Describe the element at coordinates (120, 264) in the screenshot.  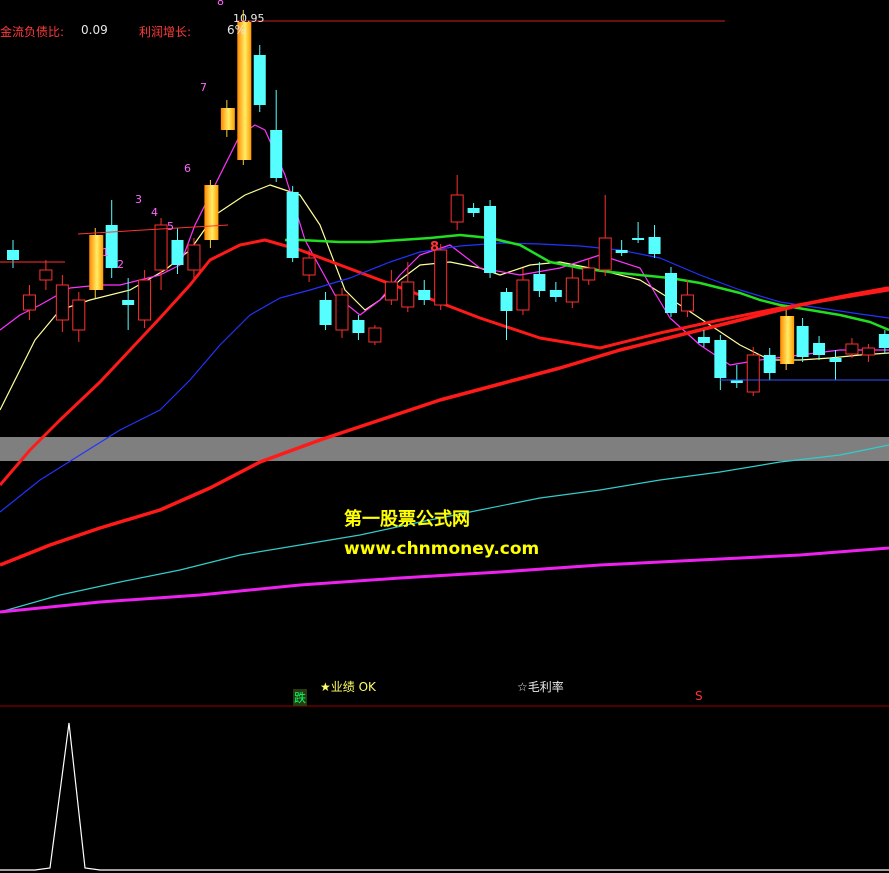
I see `wave-label-2: 2` at that location.